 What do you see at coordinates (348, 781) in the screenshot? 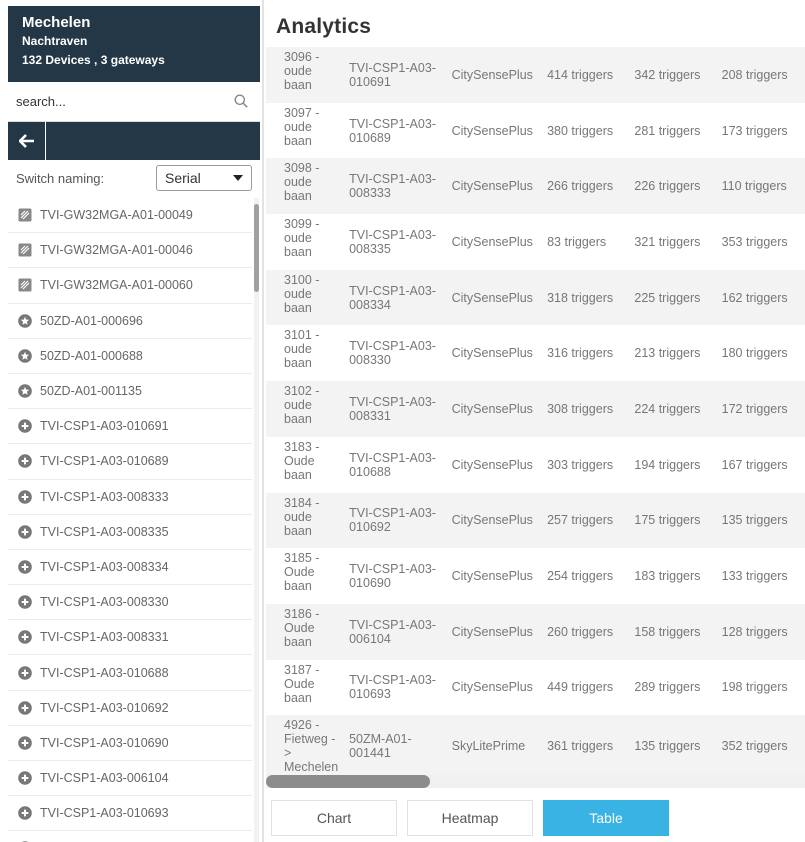
I see `table-scrollbar-thumb` at bounding box center [348, 781].